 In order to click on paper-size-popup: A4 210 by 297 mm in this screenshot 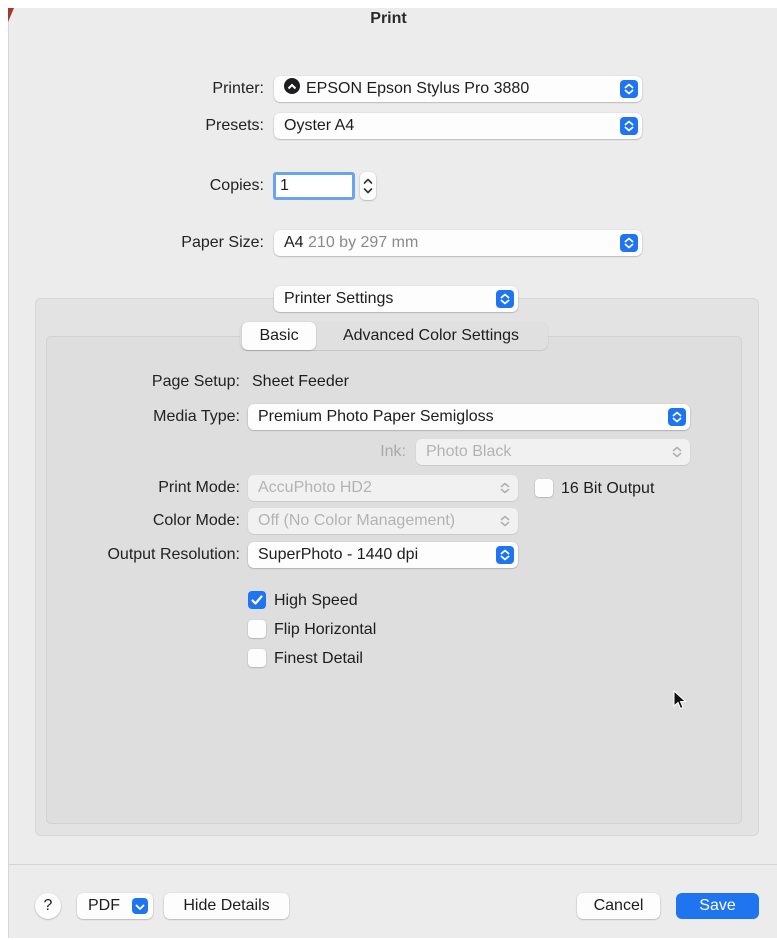, I will do `click(458, 243)`.